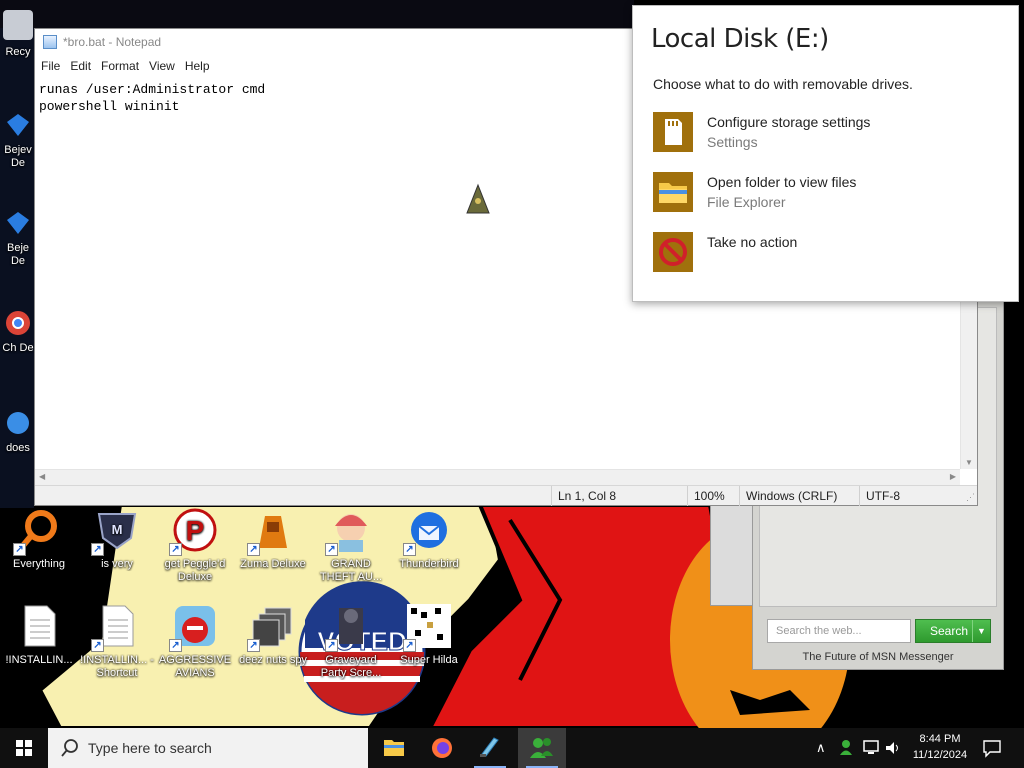 This screenshot has width=1024, height=768. I want to click on desktop-icon-label: Recy, so click(18, 52).